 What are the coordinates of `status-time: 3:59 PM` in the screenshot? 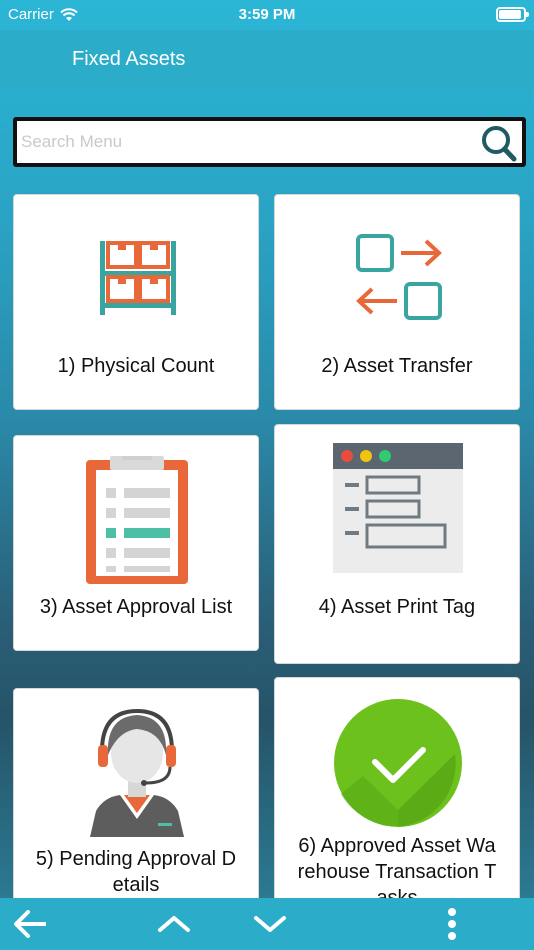 It's located at (267, 14).